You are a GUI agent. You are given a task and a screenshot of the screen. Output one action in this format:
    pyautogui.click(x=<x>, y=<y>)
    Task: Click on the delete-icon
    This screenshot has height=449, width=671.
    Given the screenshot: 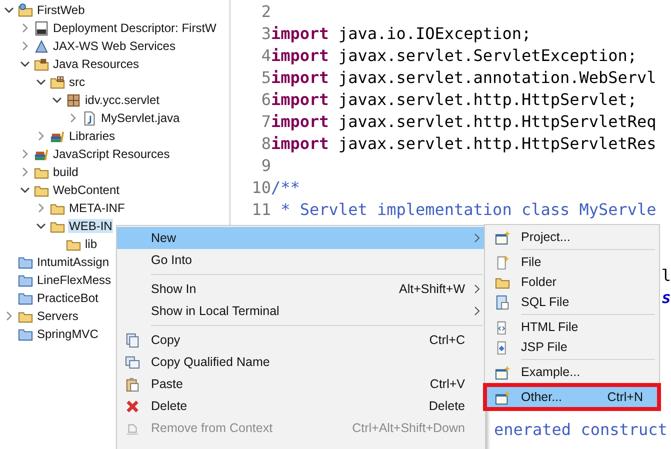 What is the action you would take?
    pyautogui.click(x=132, y=406)
    